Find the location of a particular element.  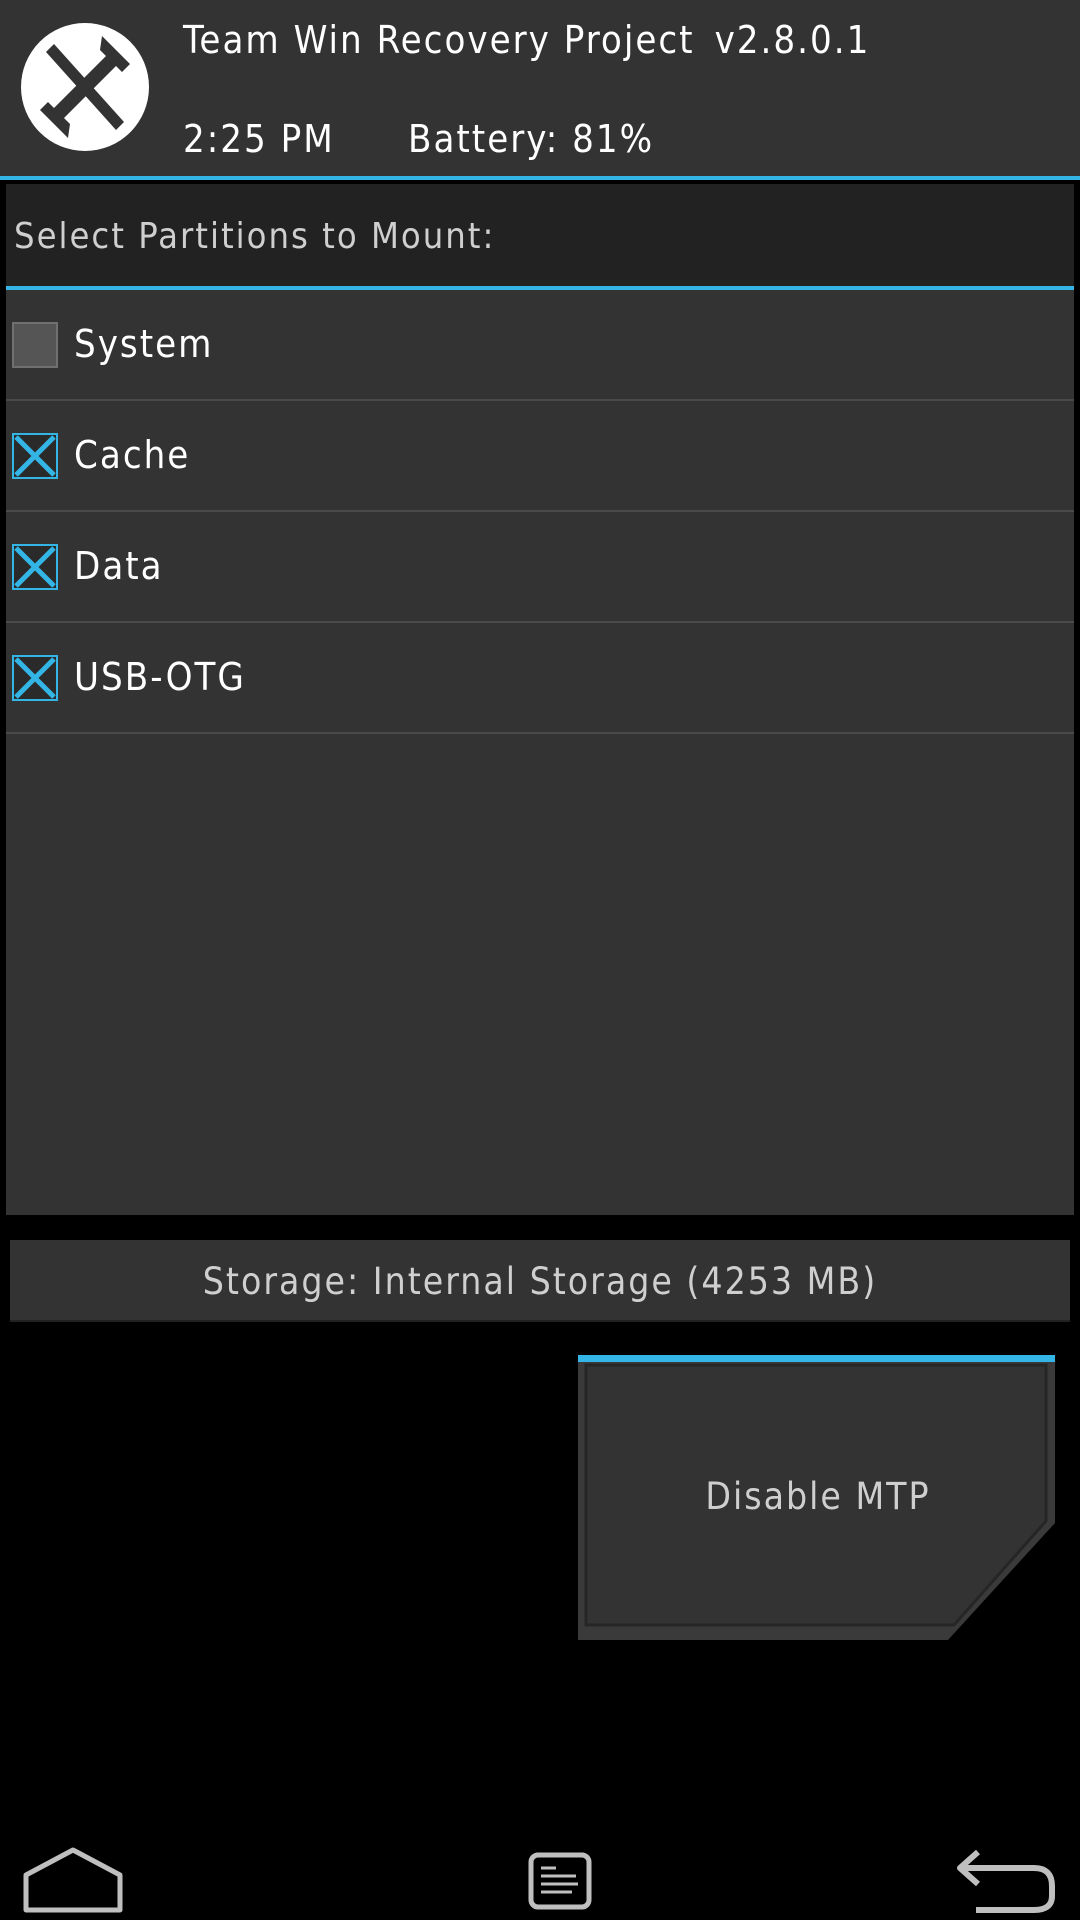

partition-row-usb-otg: USB-OTG is located at coordinates (540, 678).